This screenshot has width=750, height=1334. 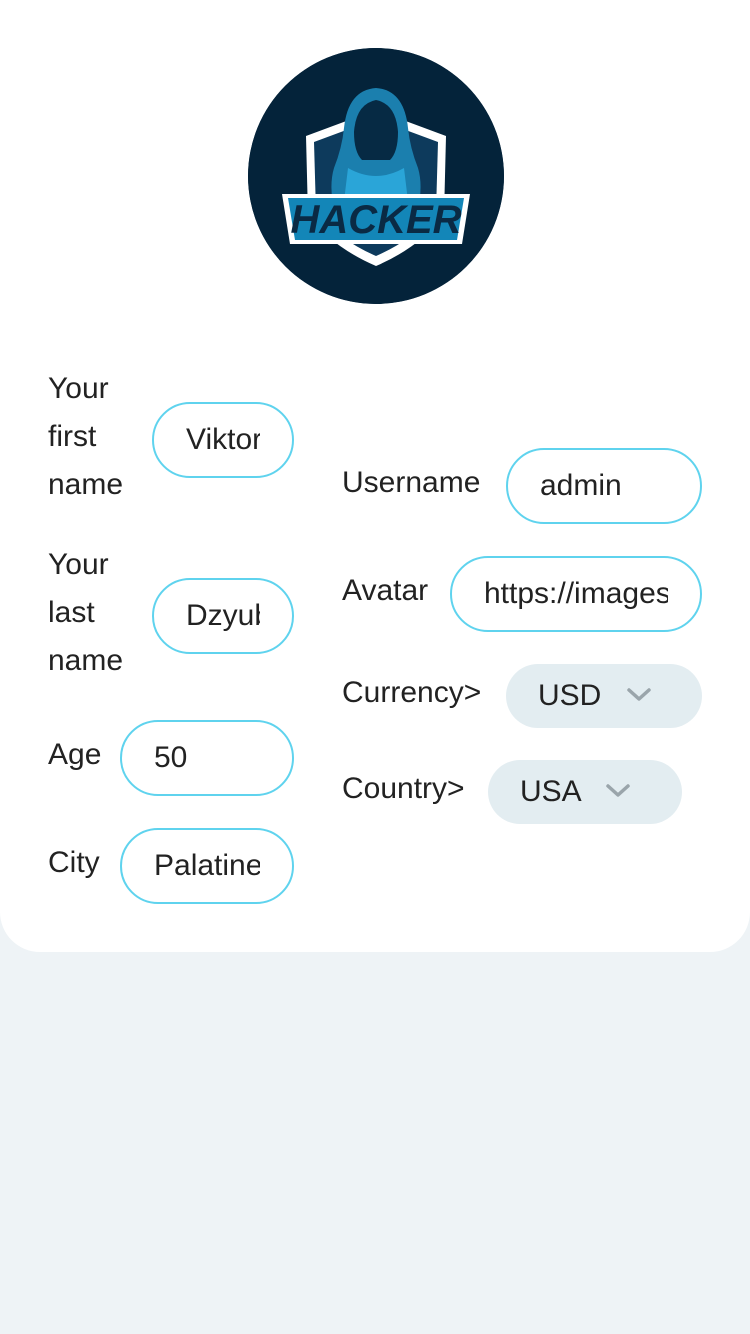 I want to click on username-field, so click(x=604, y=486).